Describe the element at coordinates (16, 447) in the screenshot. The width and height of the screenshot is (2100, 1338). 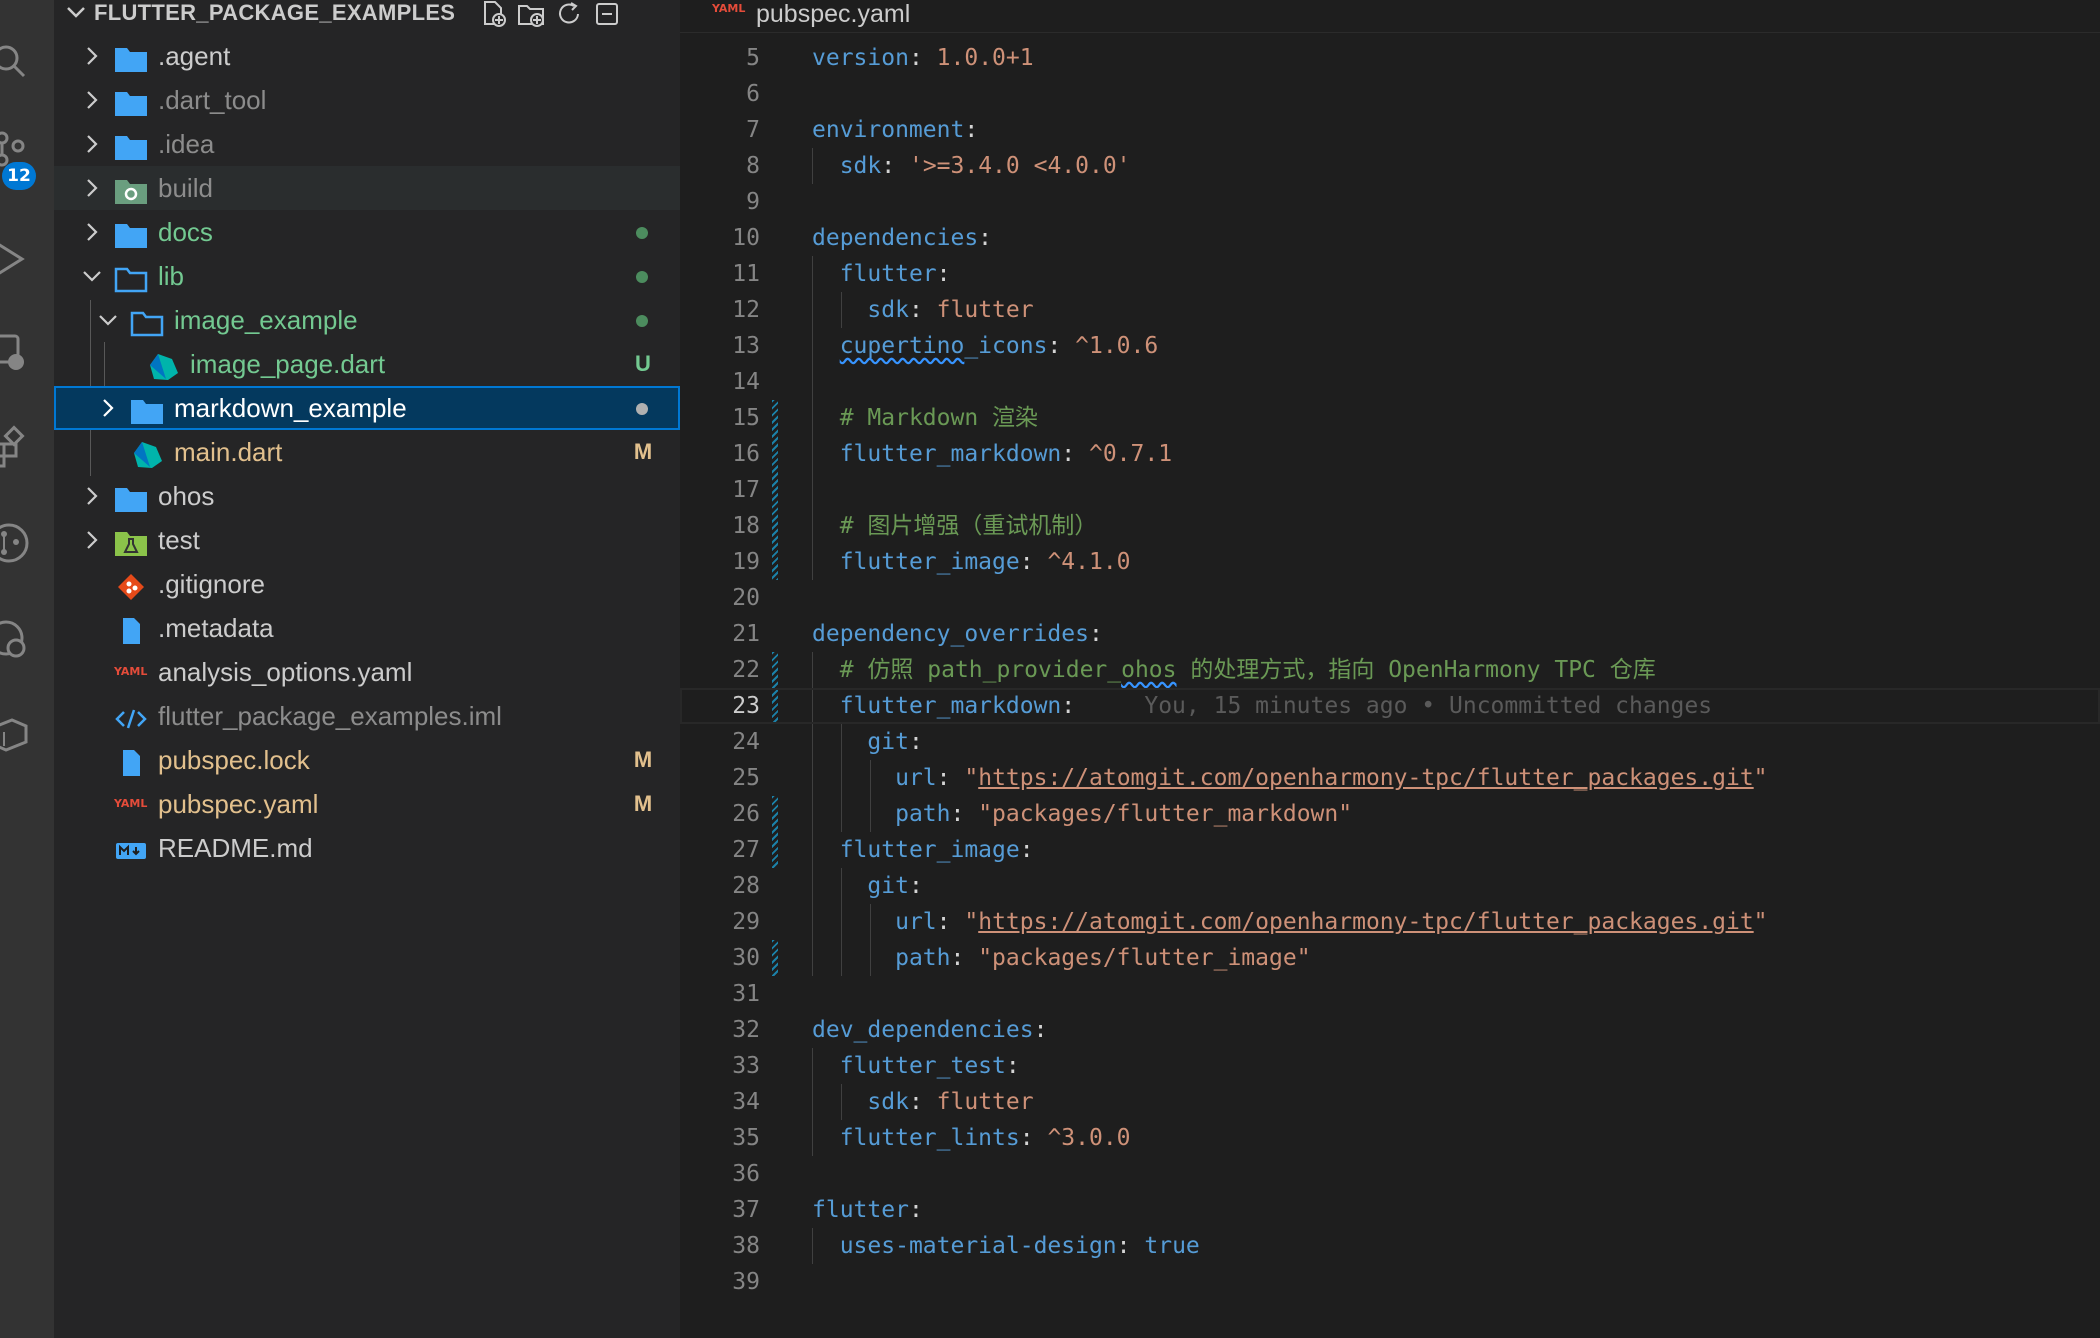
I see `extensions-icon` at that location.